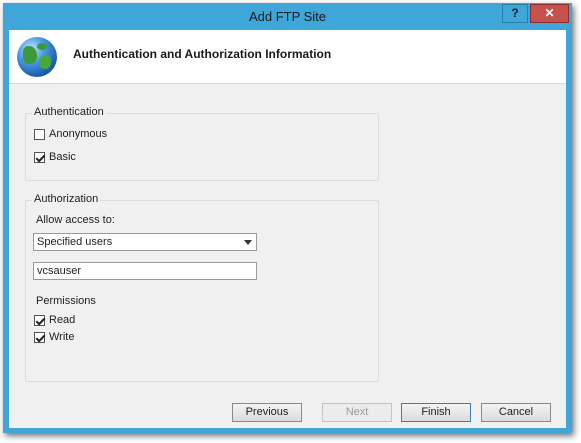 The image size is (581, 443). What do you see at coordinates (62, 337) in the screenshot?
I see `write-label: Write` at bounding box center [62, 337].